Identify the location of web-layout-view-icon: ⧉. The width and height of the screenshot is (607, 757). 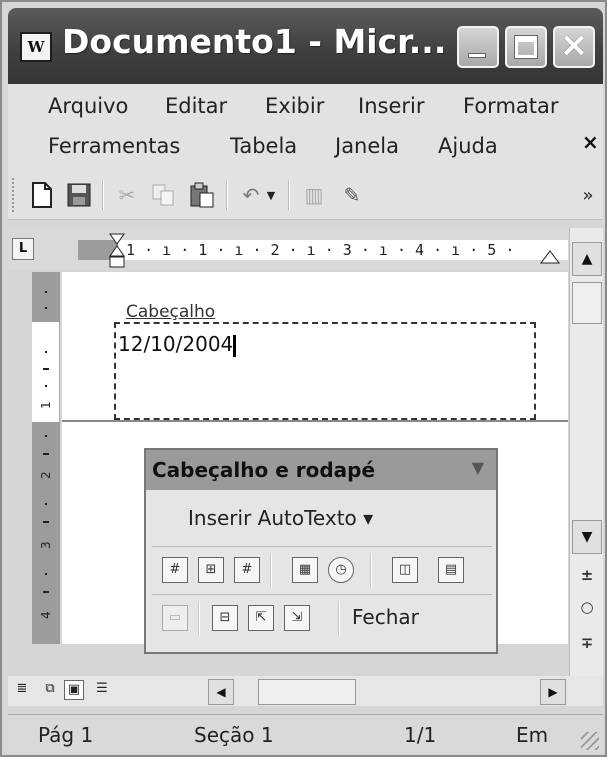
(50, 690).